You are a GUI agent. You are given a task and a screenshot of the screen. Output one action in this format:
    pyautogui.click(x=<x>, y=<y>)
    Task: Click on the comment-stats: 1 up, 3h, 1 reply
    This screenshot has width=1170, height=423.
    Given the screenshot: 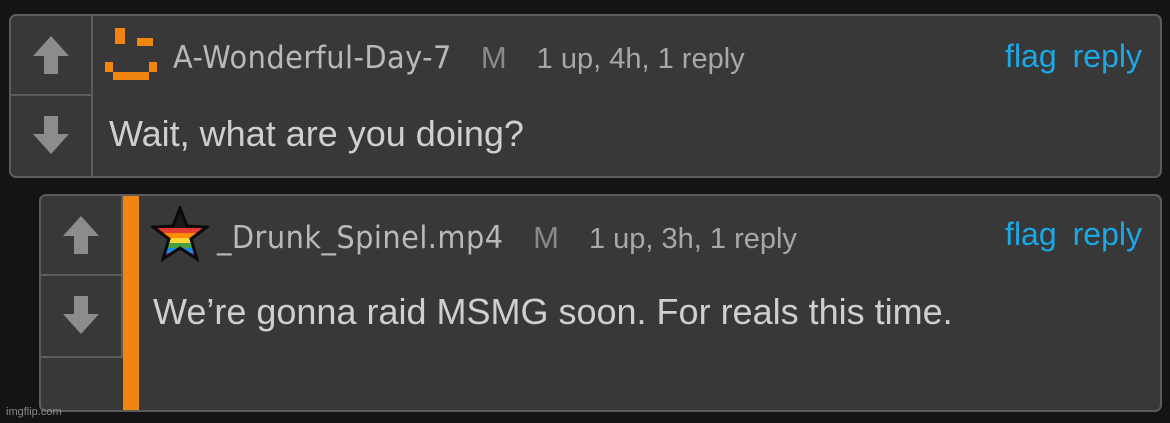 What is the action you would take?
    pyautogui.click(x=692, y=239)
    